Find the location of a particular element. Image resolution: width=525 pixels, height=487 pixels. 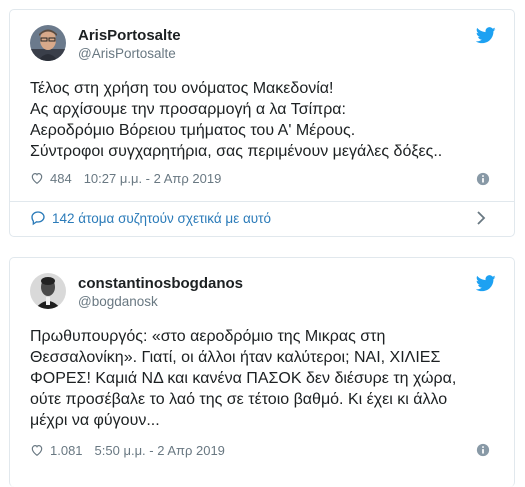

display-name: ArisPortosalte is located at coordinates (129, 35).